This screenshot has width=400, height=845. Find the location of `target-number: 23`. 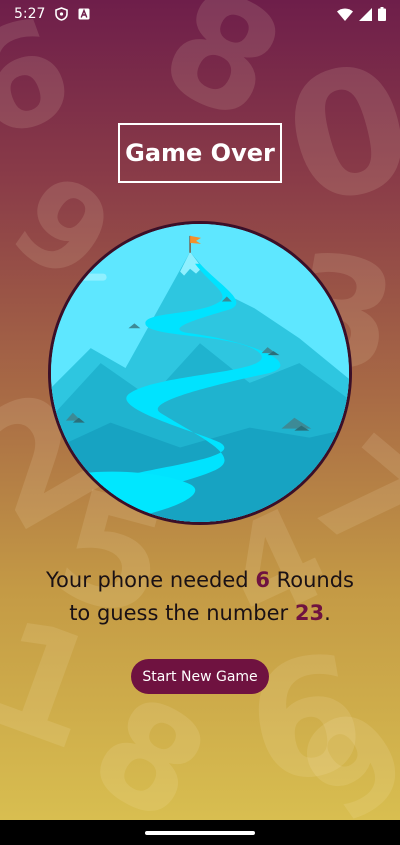

target-number: 23 is located at coordinates (309, 613).